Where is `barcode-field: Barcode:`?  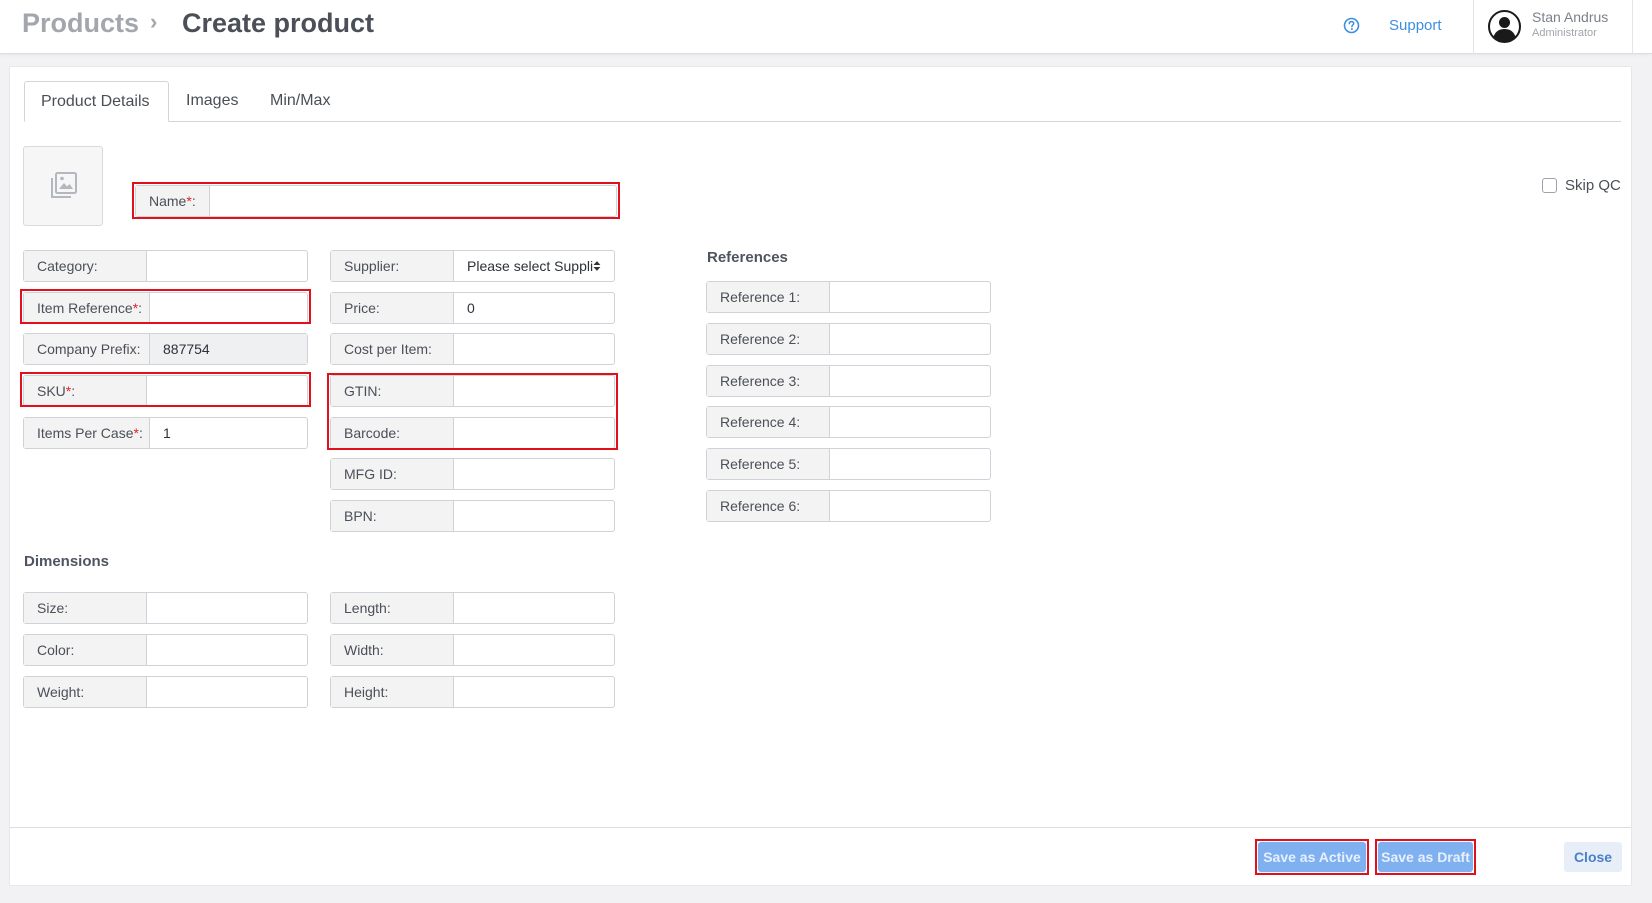 barcode-field: Barcode: is located at coordinates (472, 433).